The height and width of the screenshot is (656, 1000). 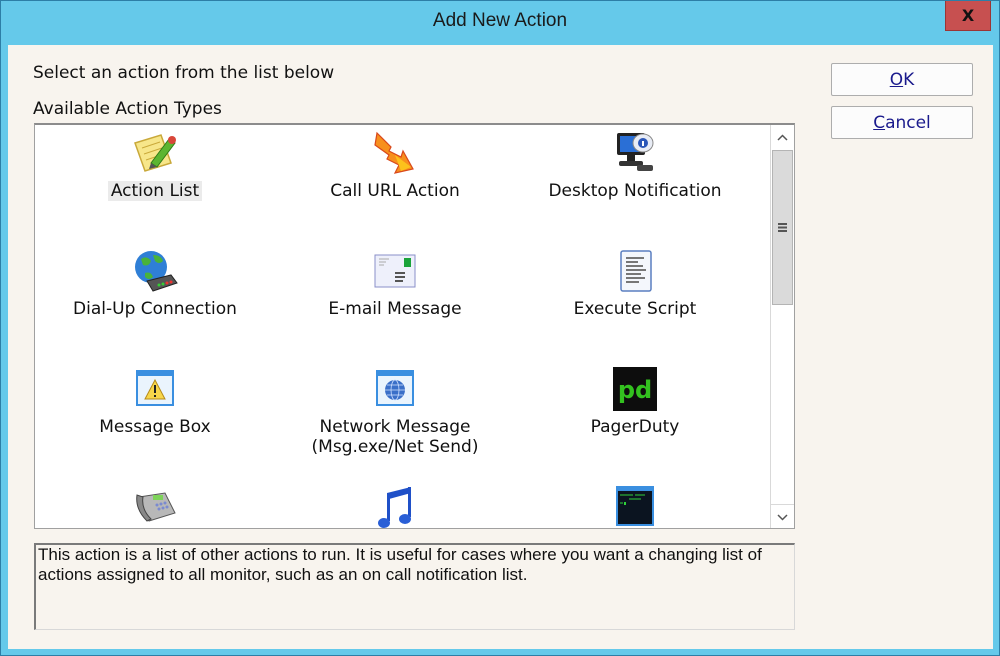 What do you see at coordinates (395, 309) in the screenshot?
I see `action-label: E-mail Message` at bounding box center [395, 309].